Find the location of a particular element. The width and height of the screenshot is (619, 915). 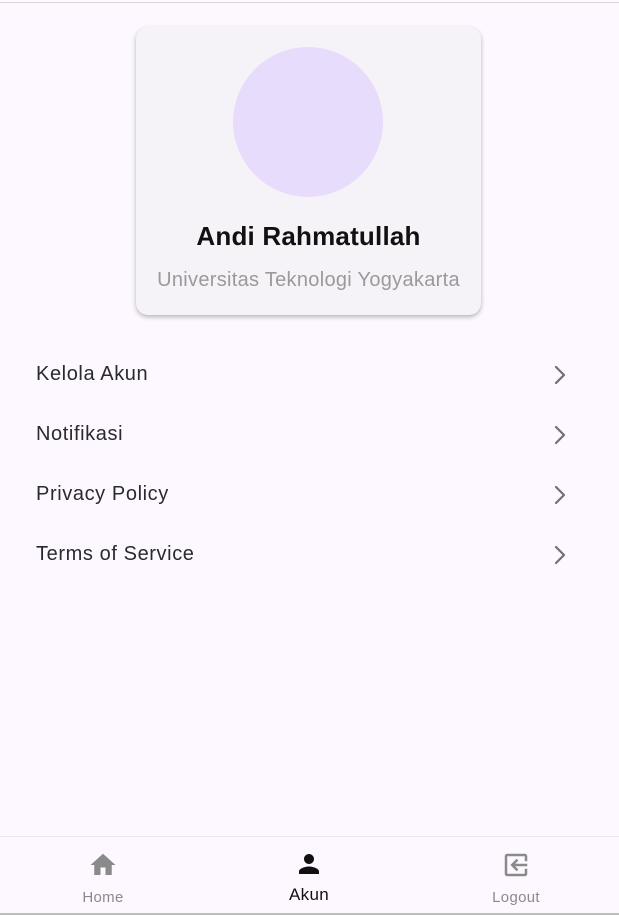

top-divider is located at coordinates (309, 2).